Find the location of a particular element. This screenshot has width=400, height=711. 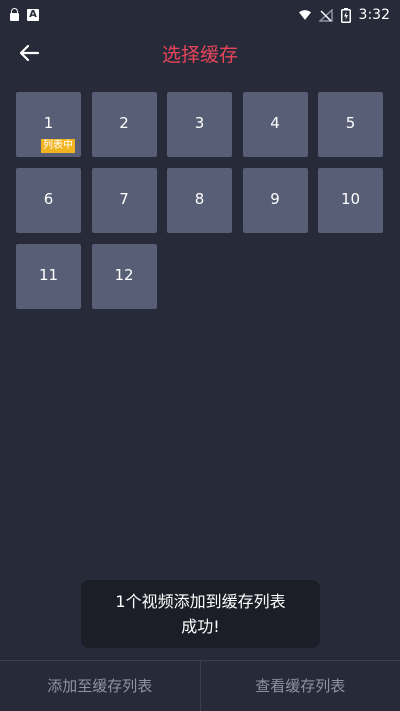

episode-tile-11: 11 is located at coordinates (48, 276).